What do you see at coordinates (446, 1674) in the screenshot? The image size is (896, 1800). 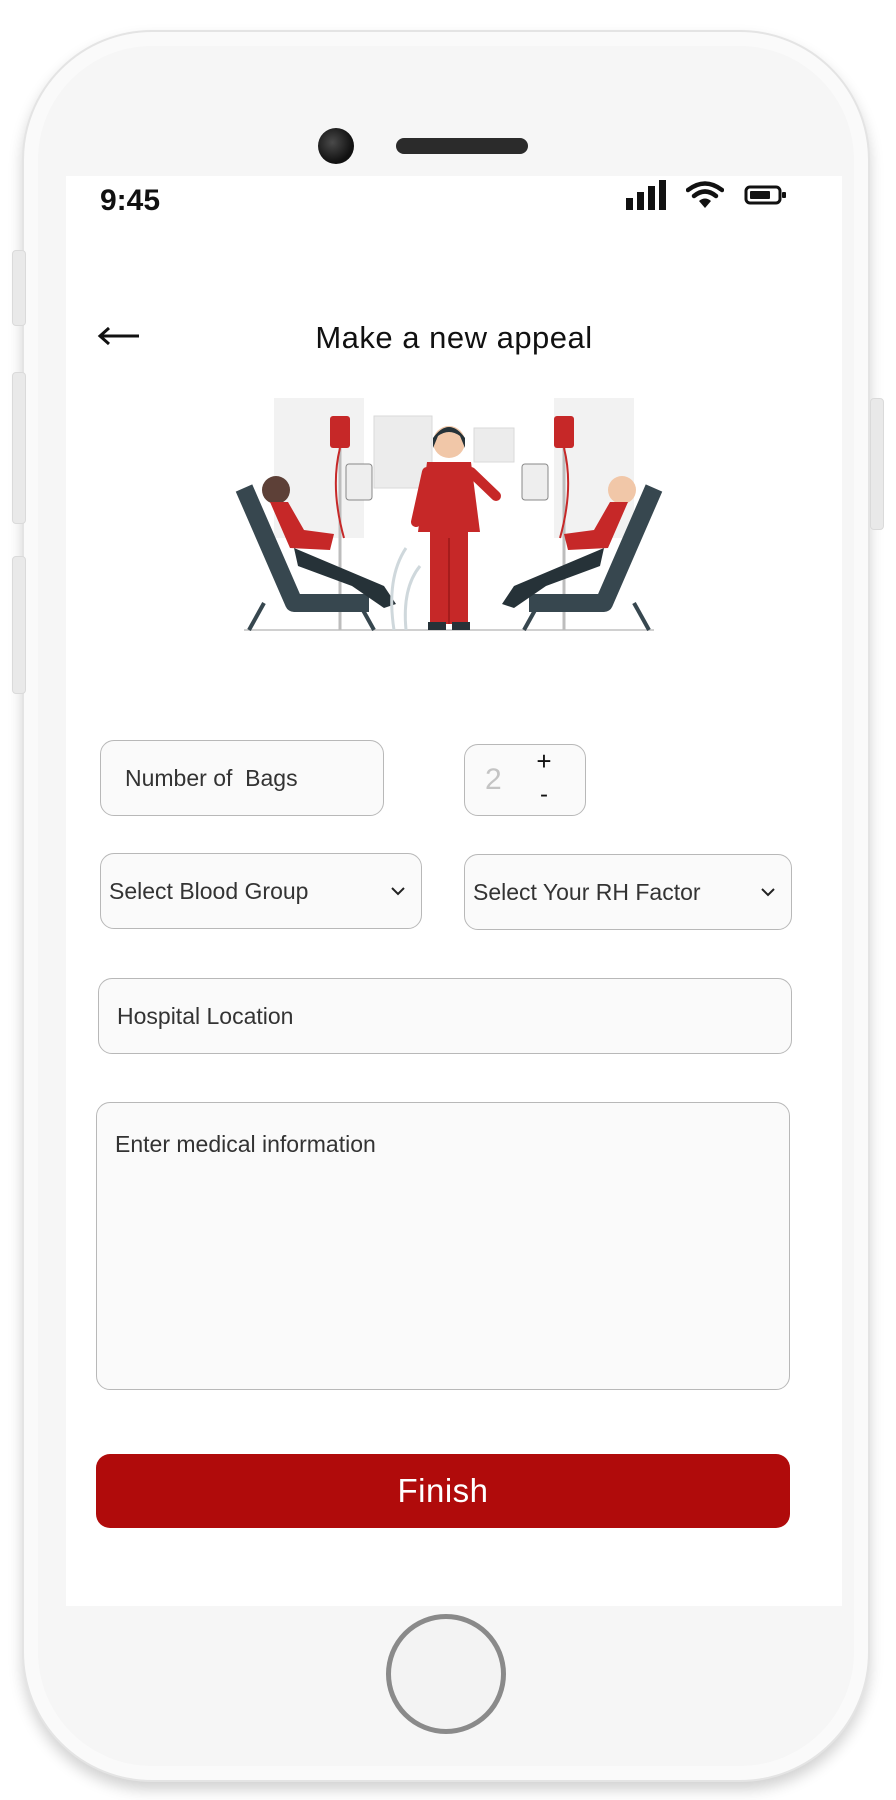 I see `home-button` at bounding box center [446, 1674].